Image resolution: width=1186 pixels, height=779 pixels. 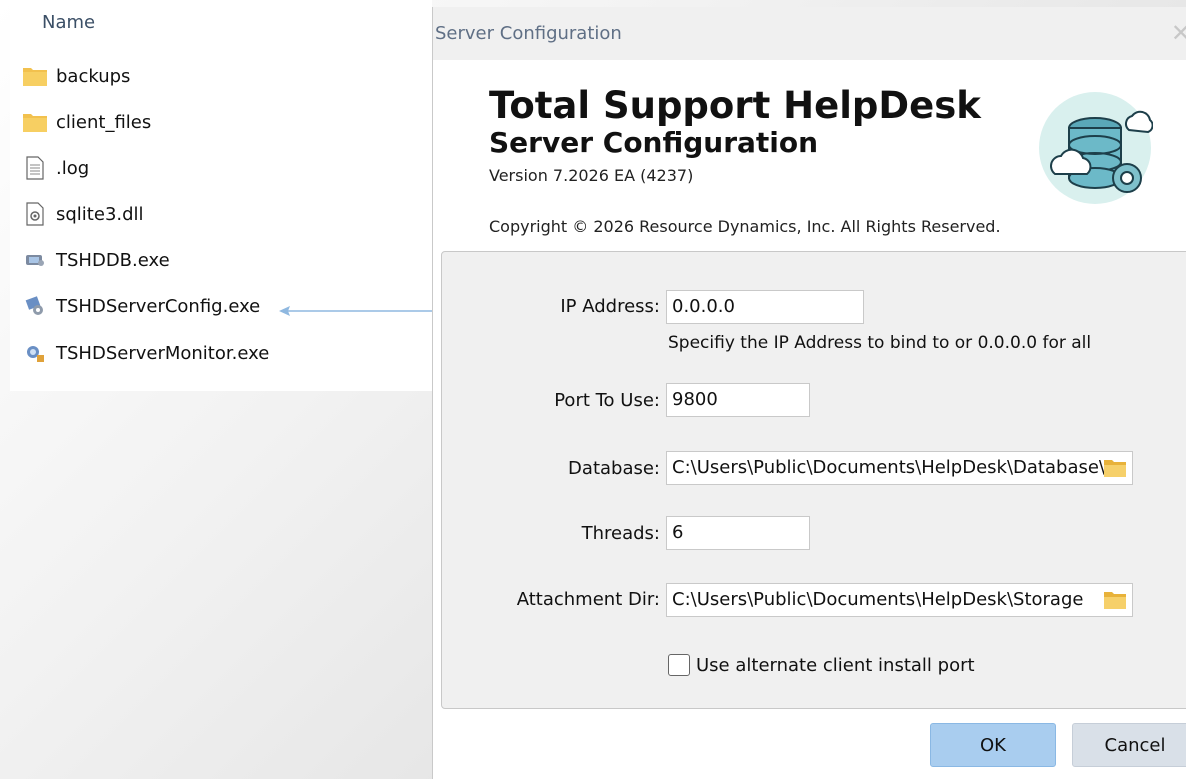 I want to click on attachment-dir-label: Attachment Dir:, so click(x=588, y=599).